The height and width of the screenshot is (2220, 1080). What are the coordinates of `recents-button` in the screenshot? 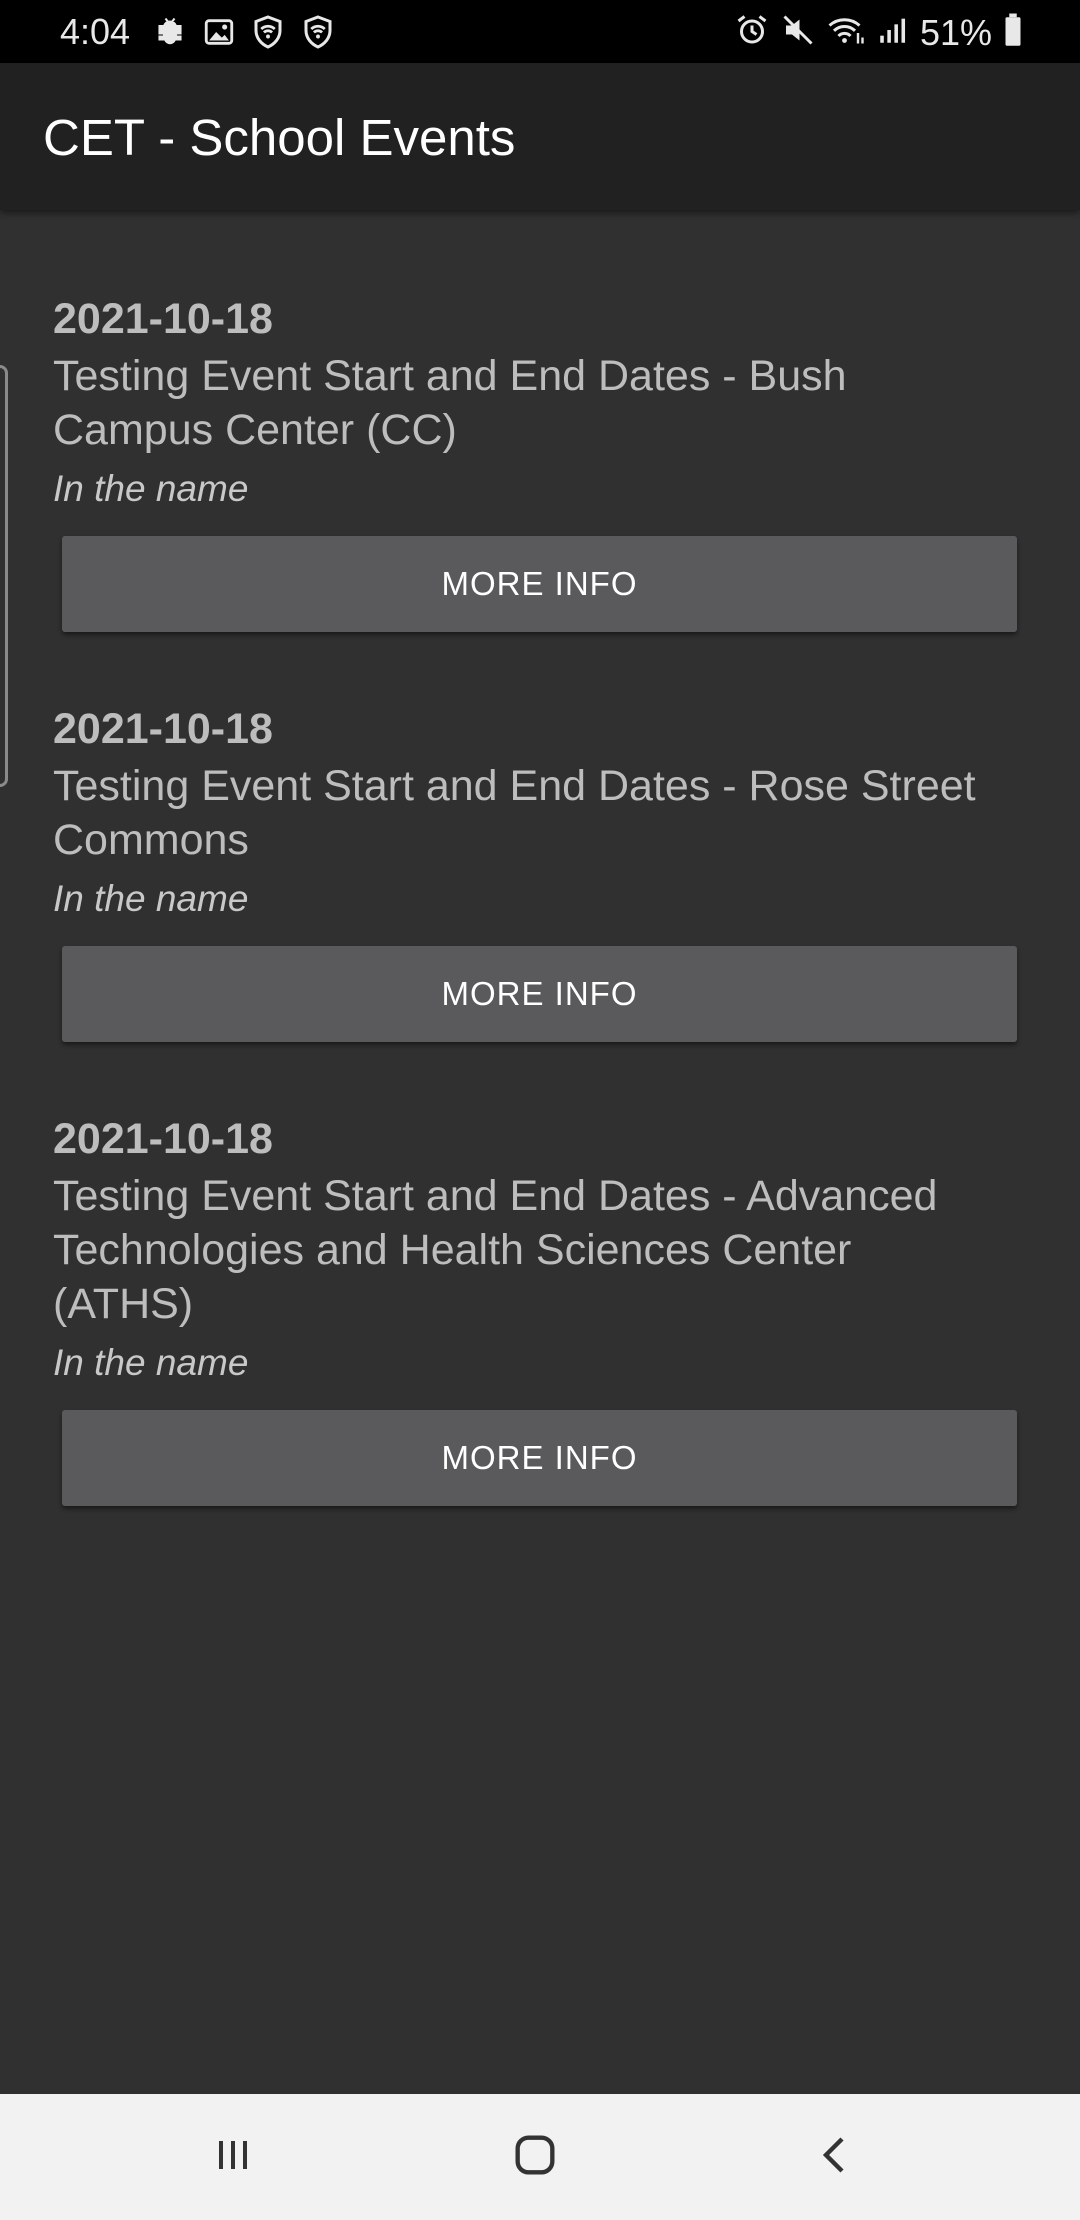 It's located at (233, 2157).